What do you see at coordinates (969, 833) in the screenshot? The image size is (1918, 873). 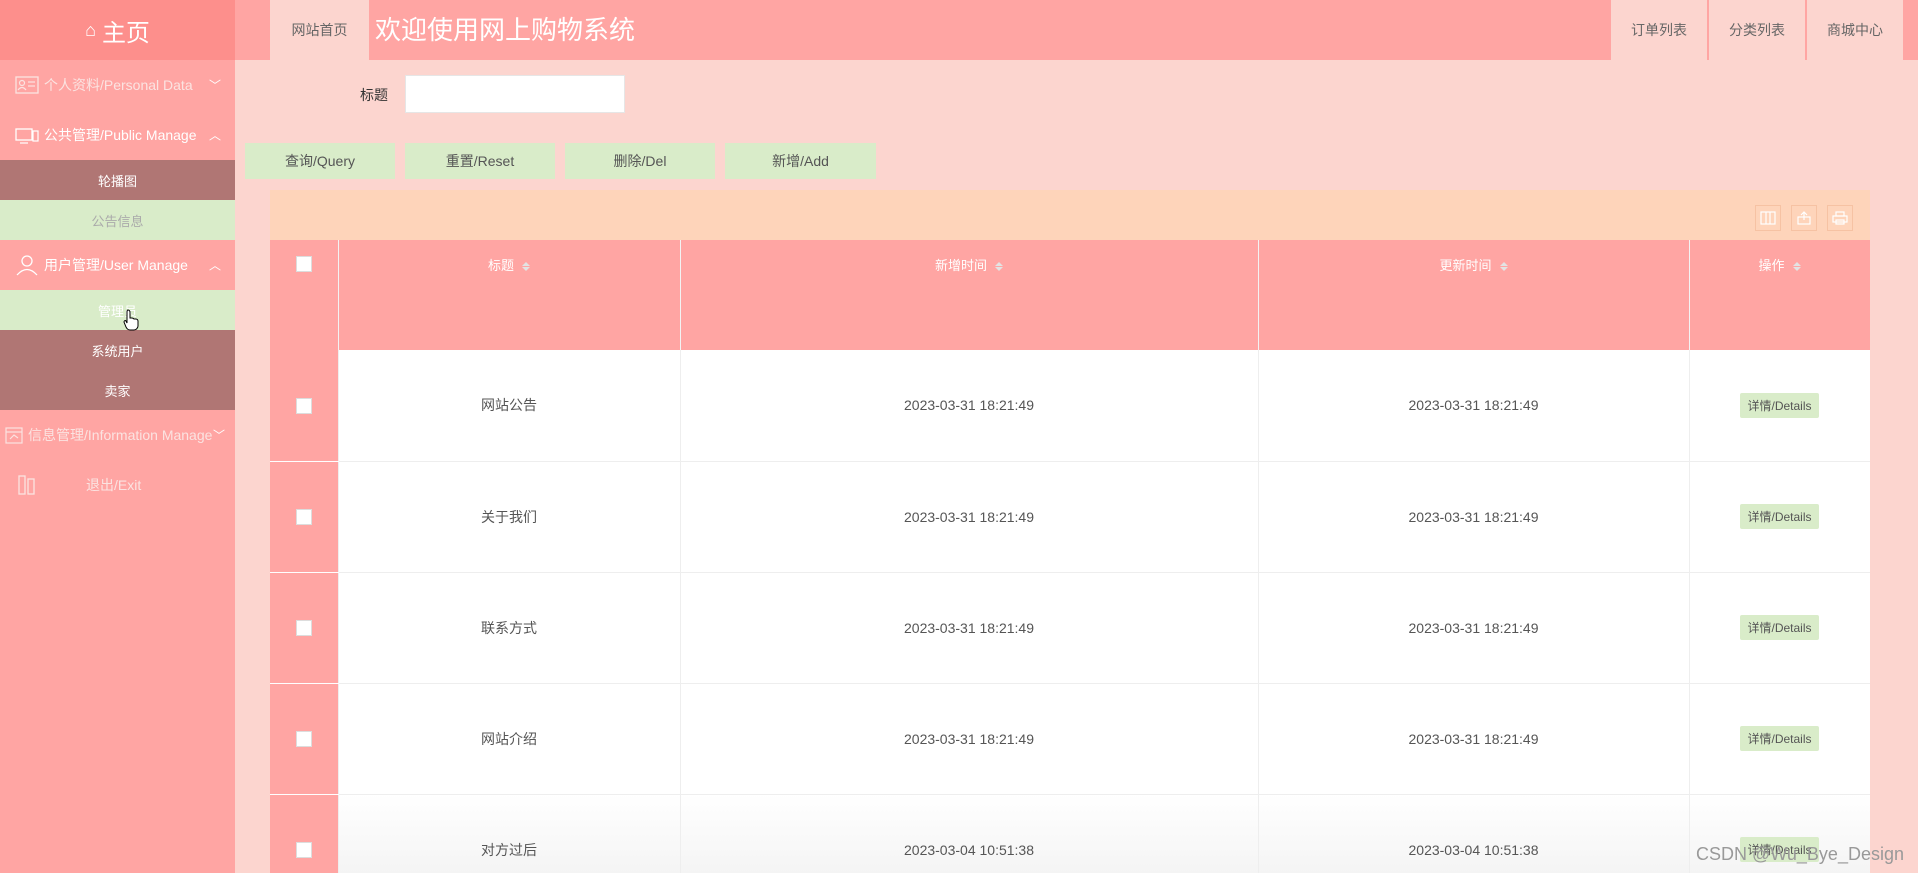 I see `cell-created: 2023-03-04 10:51:38` at bounding box center [969, 833].